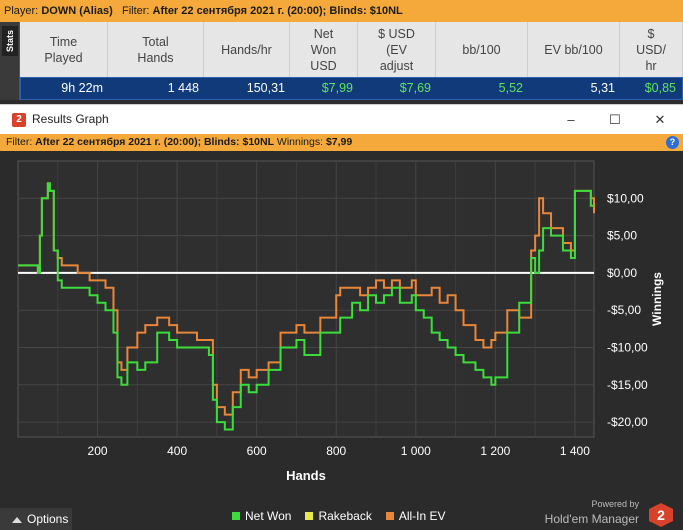 This screenshot has height=530, width=683. What do you see at coordinates (82, 88) in the screenshot?
I see `cell-time-played: 9h 22m` at bounding box center [82, 88].